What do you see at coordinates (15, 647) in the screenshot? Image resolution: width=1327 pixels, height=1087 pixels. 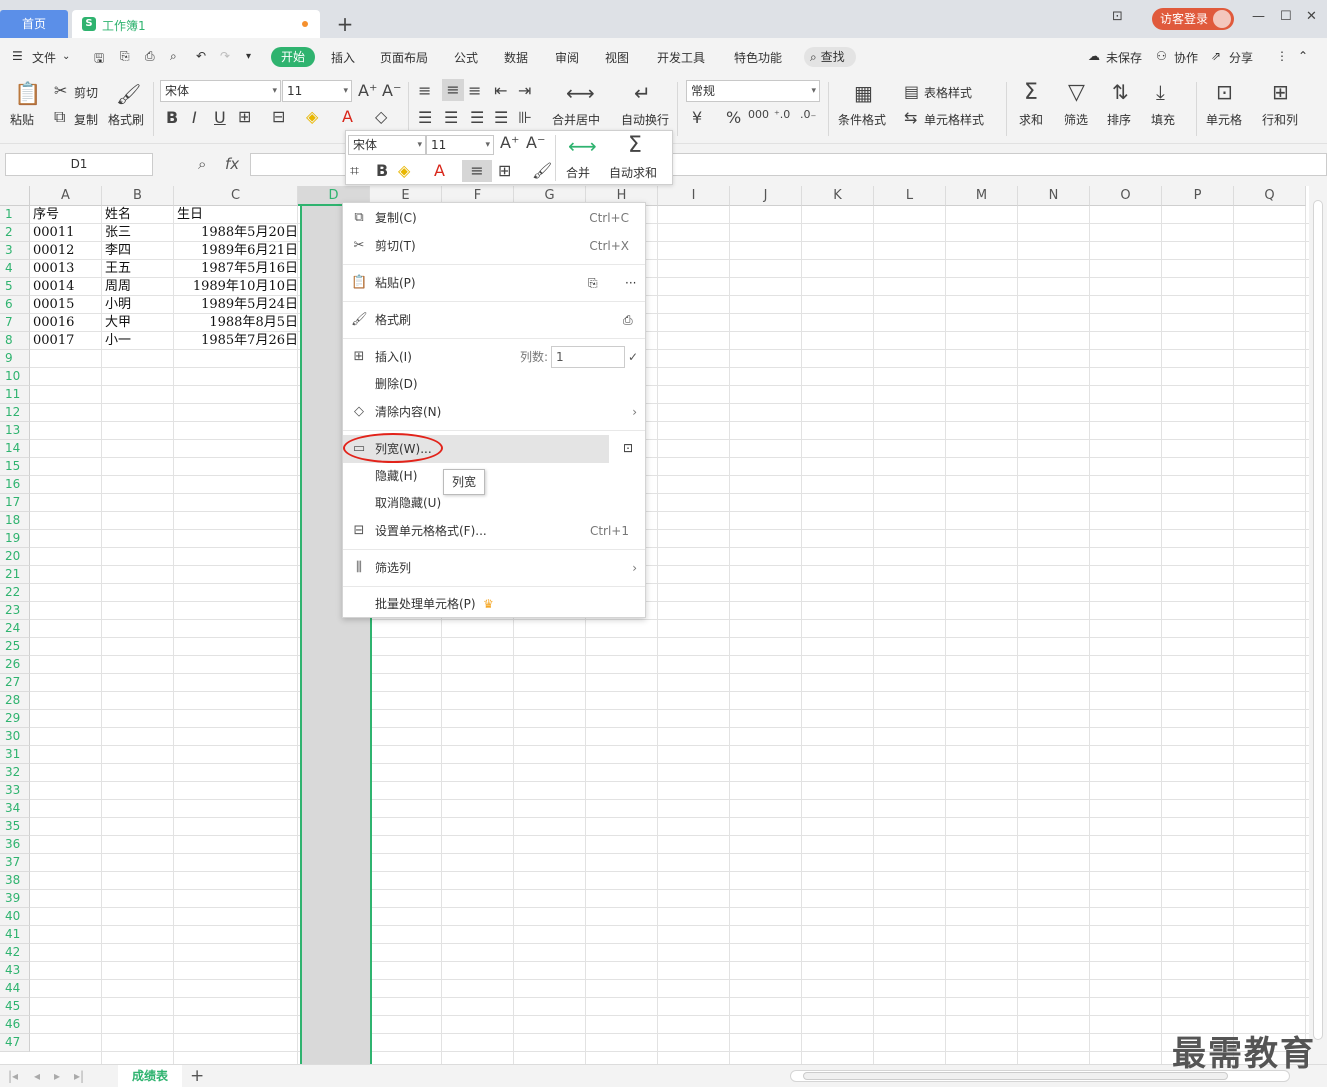 I see `row-header: 25` at bounding box center [15, 647].